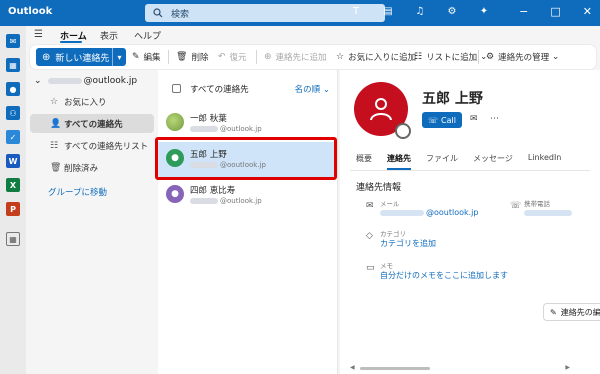 The image size is (600, 374). I want to click on email-suffix: @outlook.jp, so click(241, 201).